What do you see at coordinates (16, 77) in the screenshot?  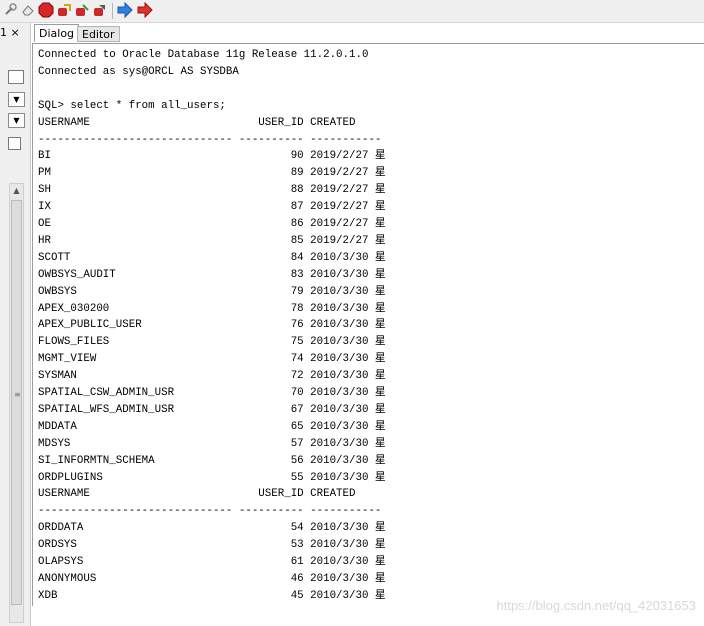 I see `panel-box` at bounding box center [16, 77].